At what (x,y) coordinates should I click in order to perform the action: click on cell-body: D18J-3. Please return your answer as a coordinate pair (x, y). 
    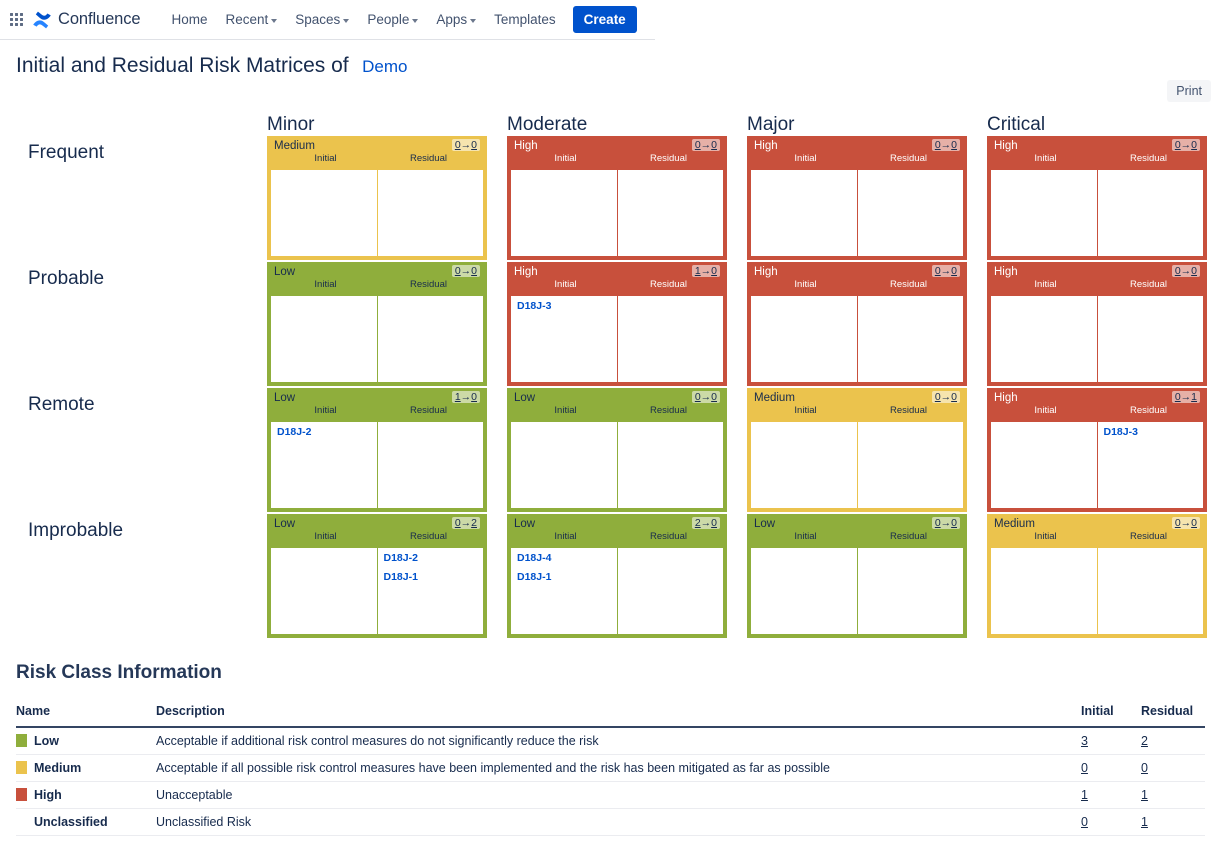
    Looking at the image, I should click on (617, 339).